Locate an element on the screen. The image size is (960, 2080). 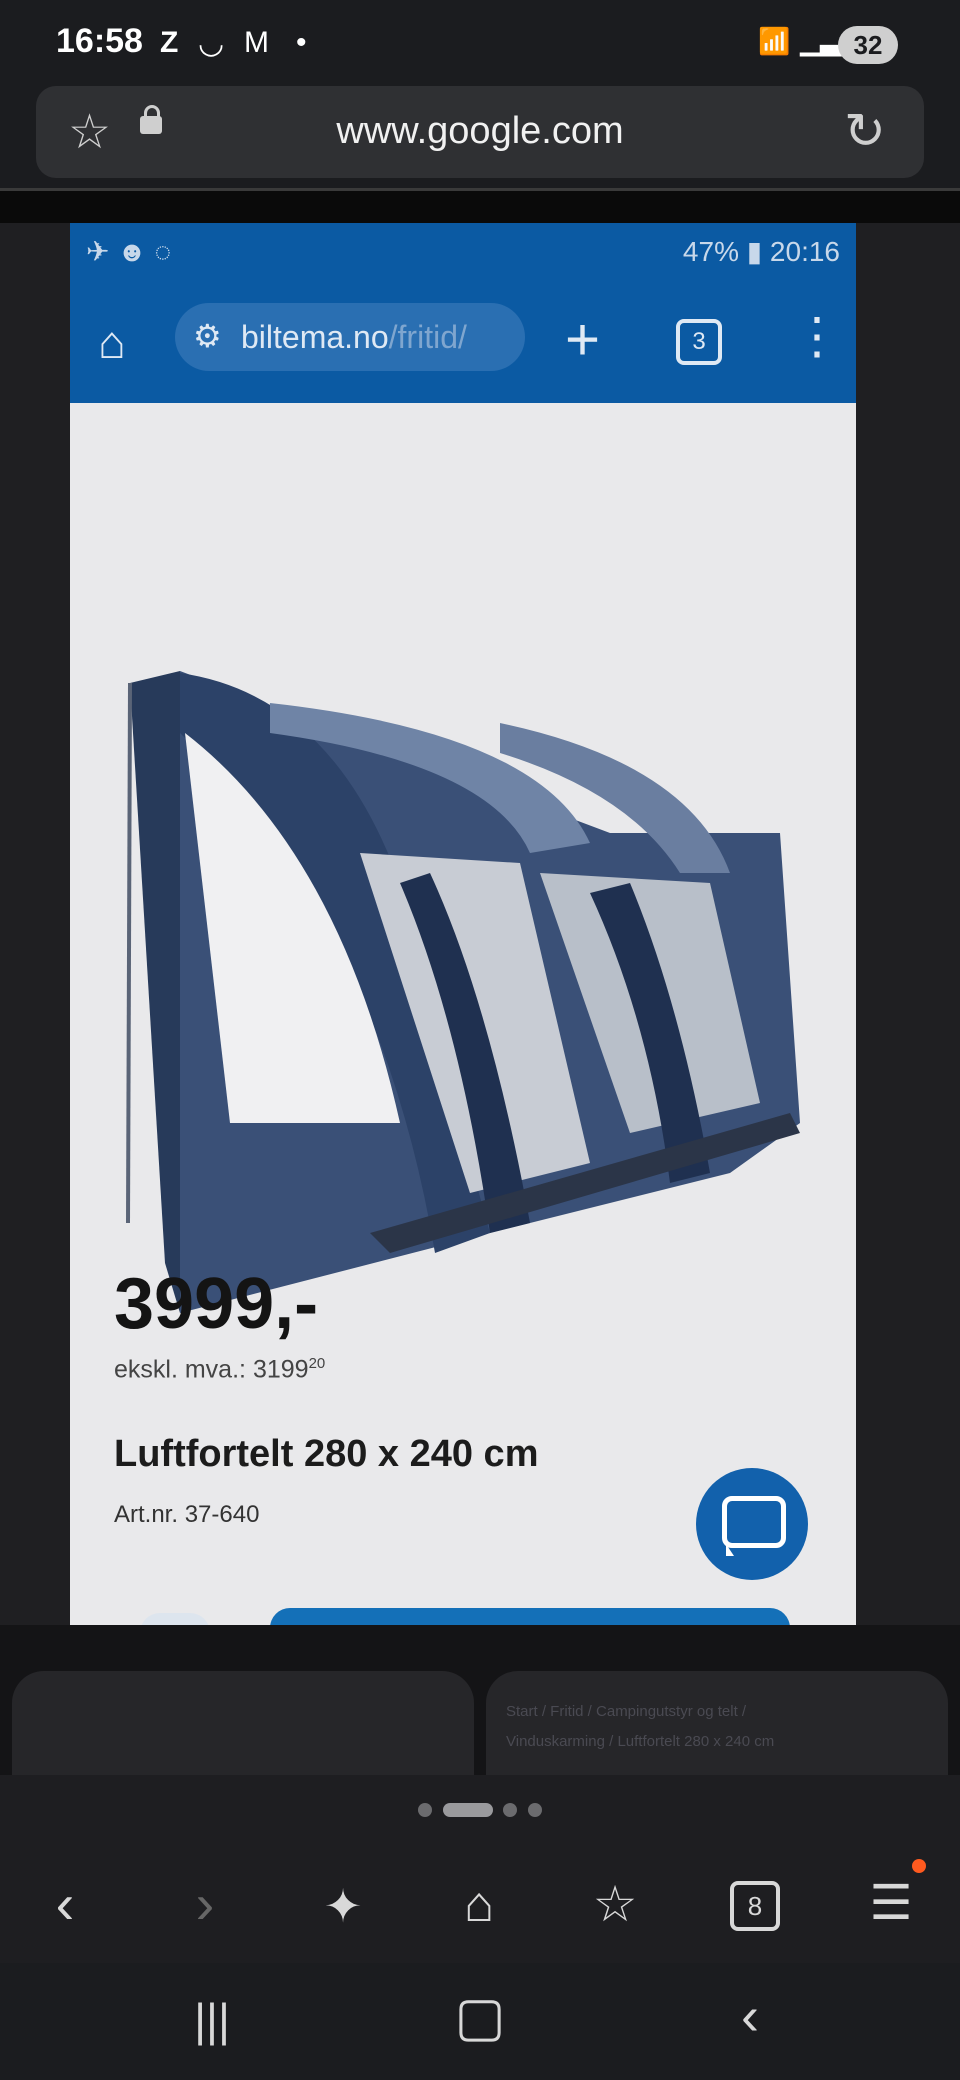
browser-bottom-nav: ‹ › ✦ ⌂ ☆ 8 ☰ is located at coordinates (480, 1903).